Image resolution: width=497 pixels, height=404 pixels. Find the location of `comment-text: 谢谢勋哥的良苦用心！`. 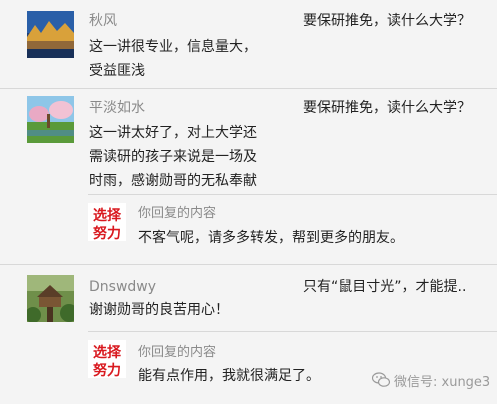

comment-text: 谢谢勋哥的良苦用心！ is located at coordinates (189, 310).